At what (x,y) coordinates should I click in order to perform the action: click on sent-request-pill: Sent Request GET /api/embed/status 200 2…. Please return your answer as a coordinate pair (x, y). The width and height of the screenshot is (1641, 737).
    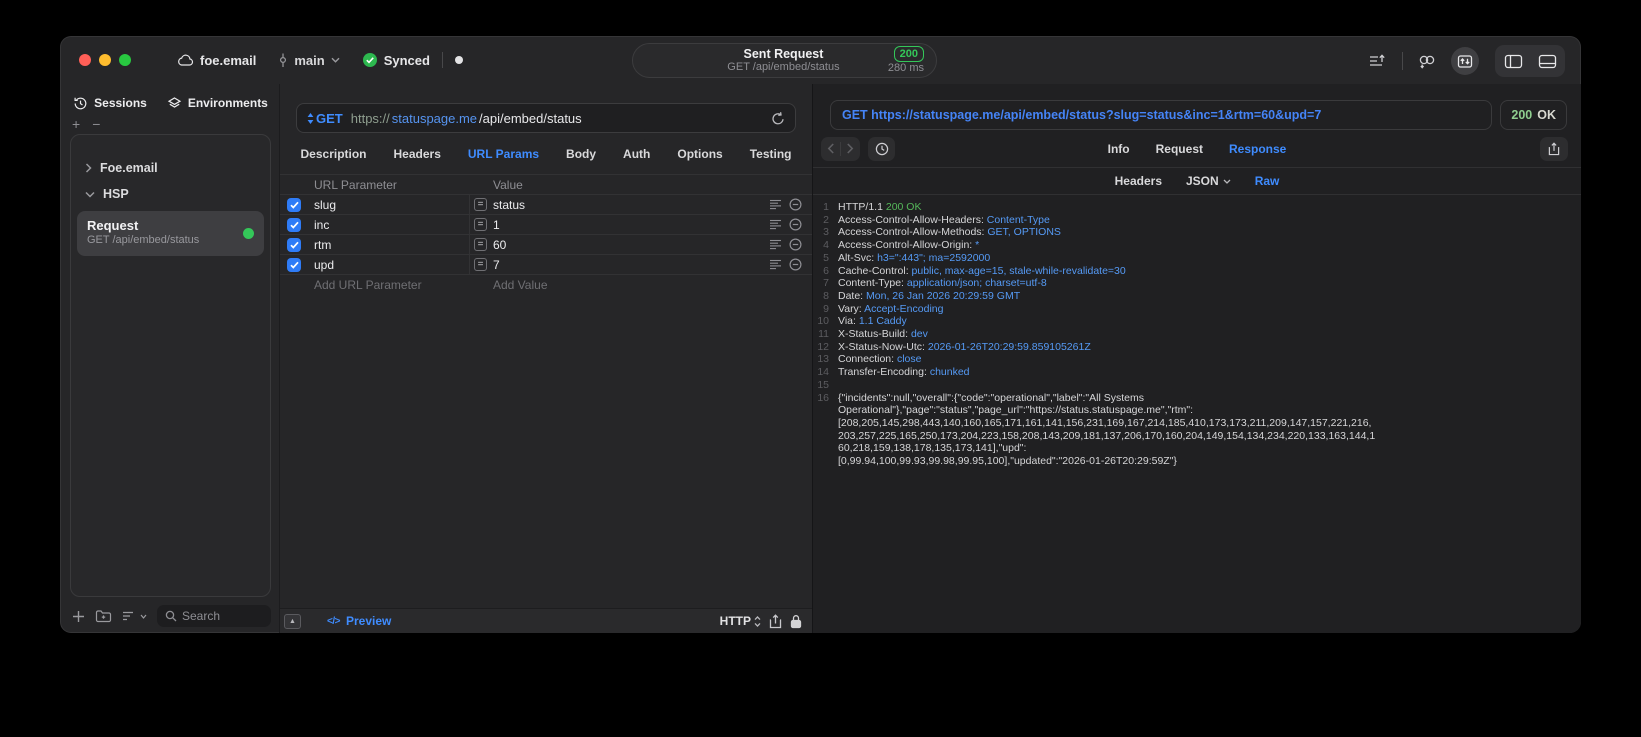
    Looking at the image, I should click on (784, 60).